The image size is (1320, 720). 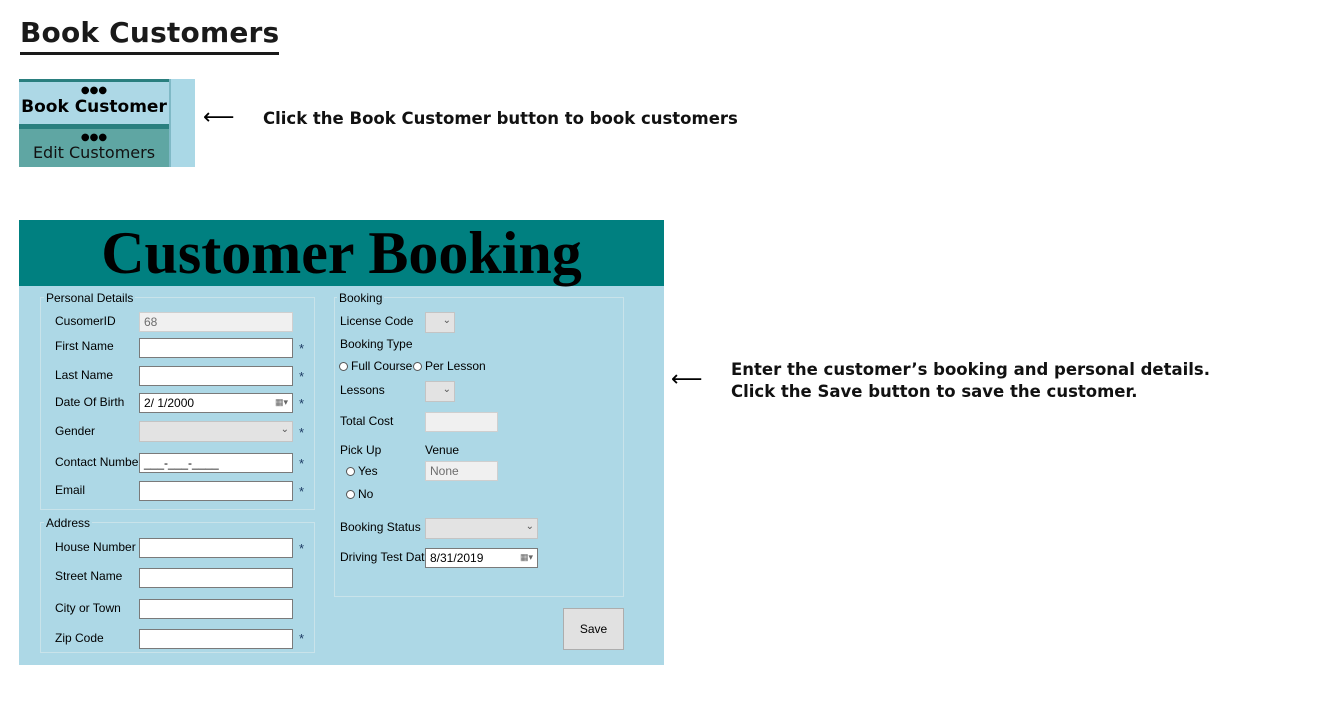 I want to click on booking-status-label: Booking Status, so click(x=380, y=527).